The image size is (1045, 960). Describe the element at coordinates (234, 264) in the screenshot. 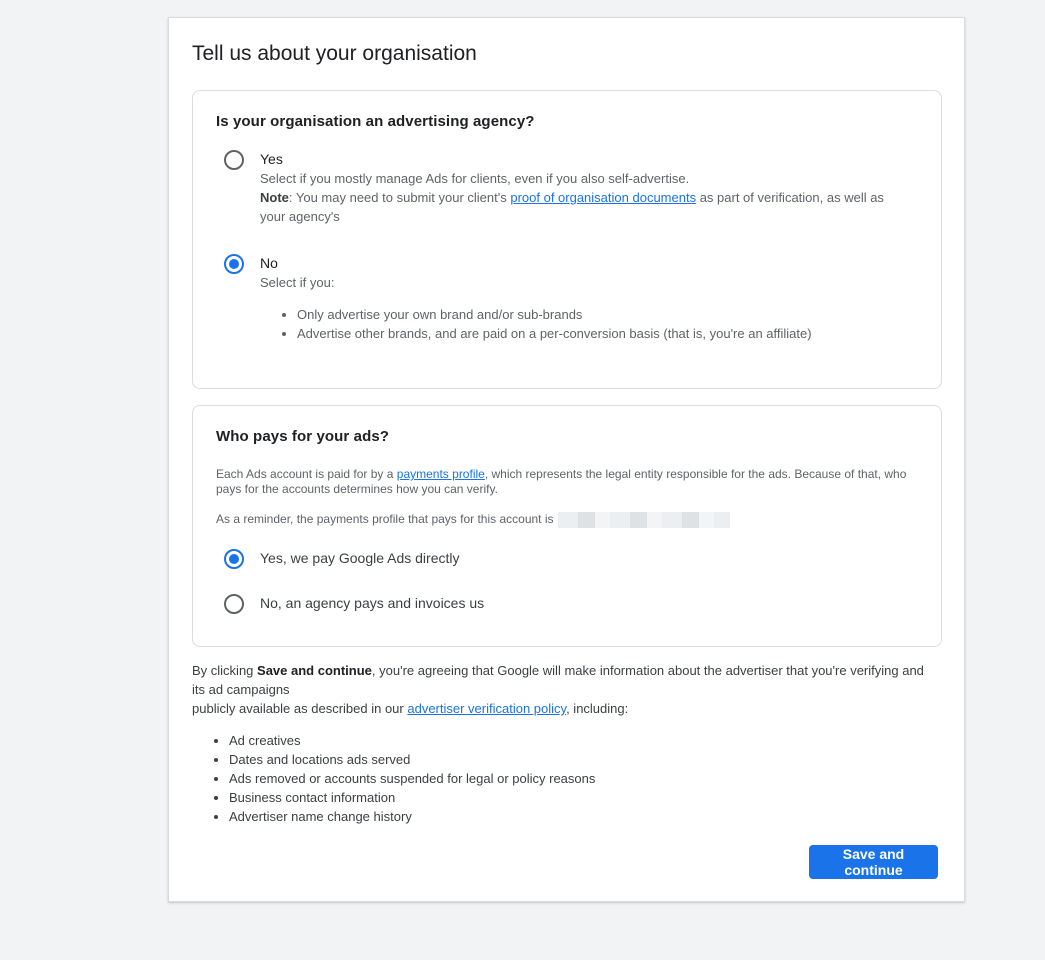

I see `agency-no-radio` at that location.